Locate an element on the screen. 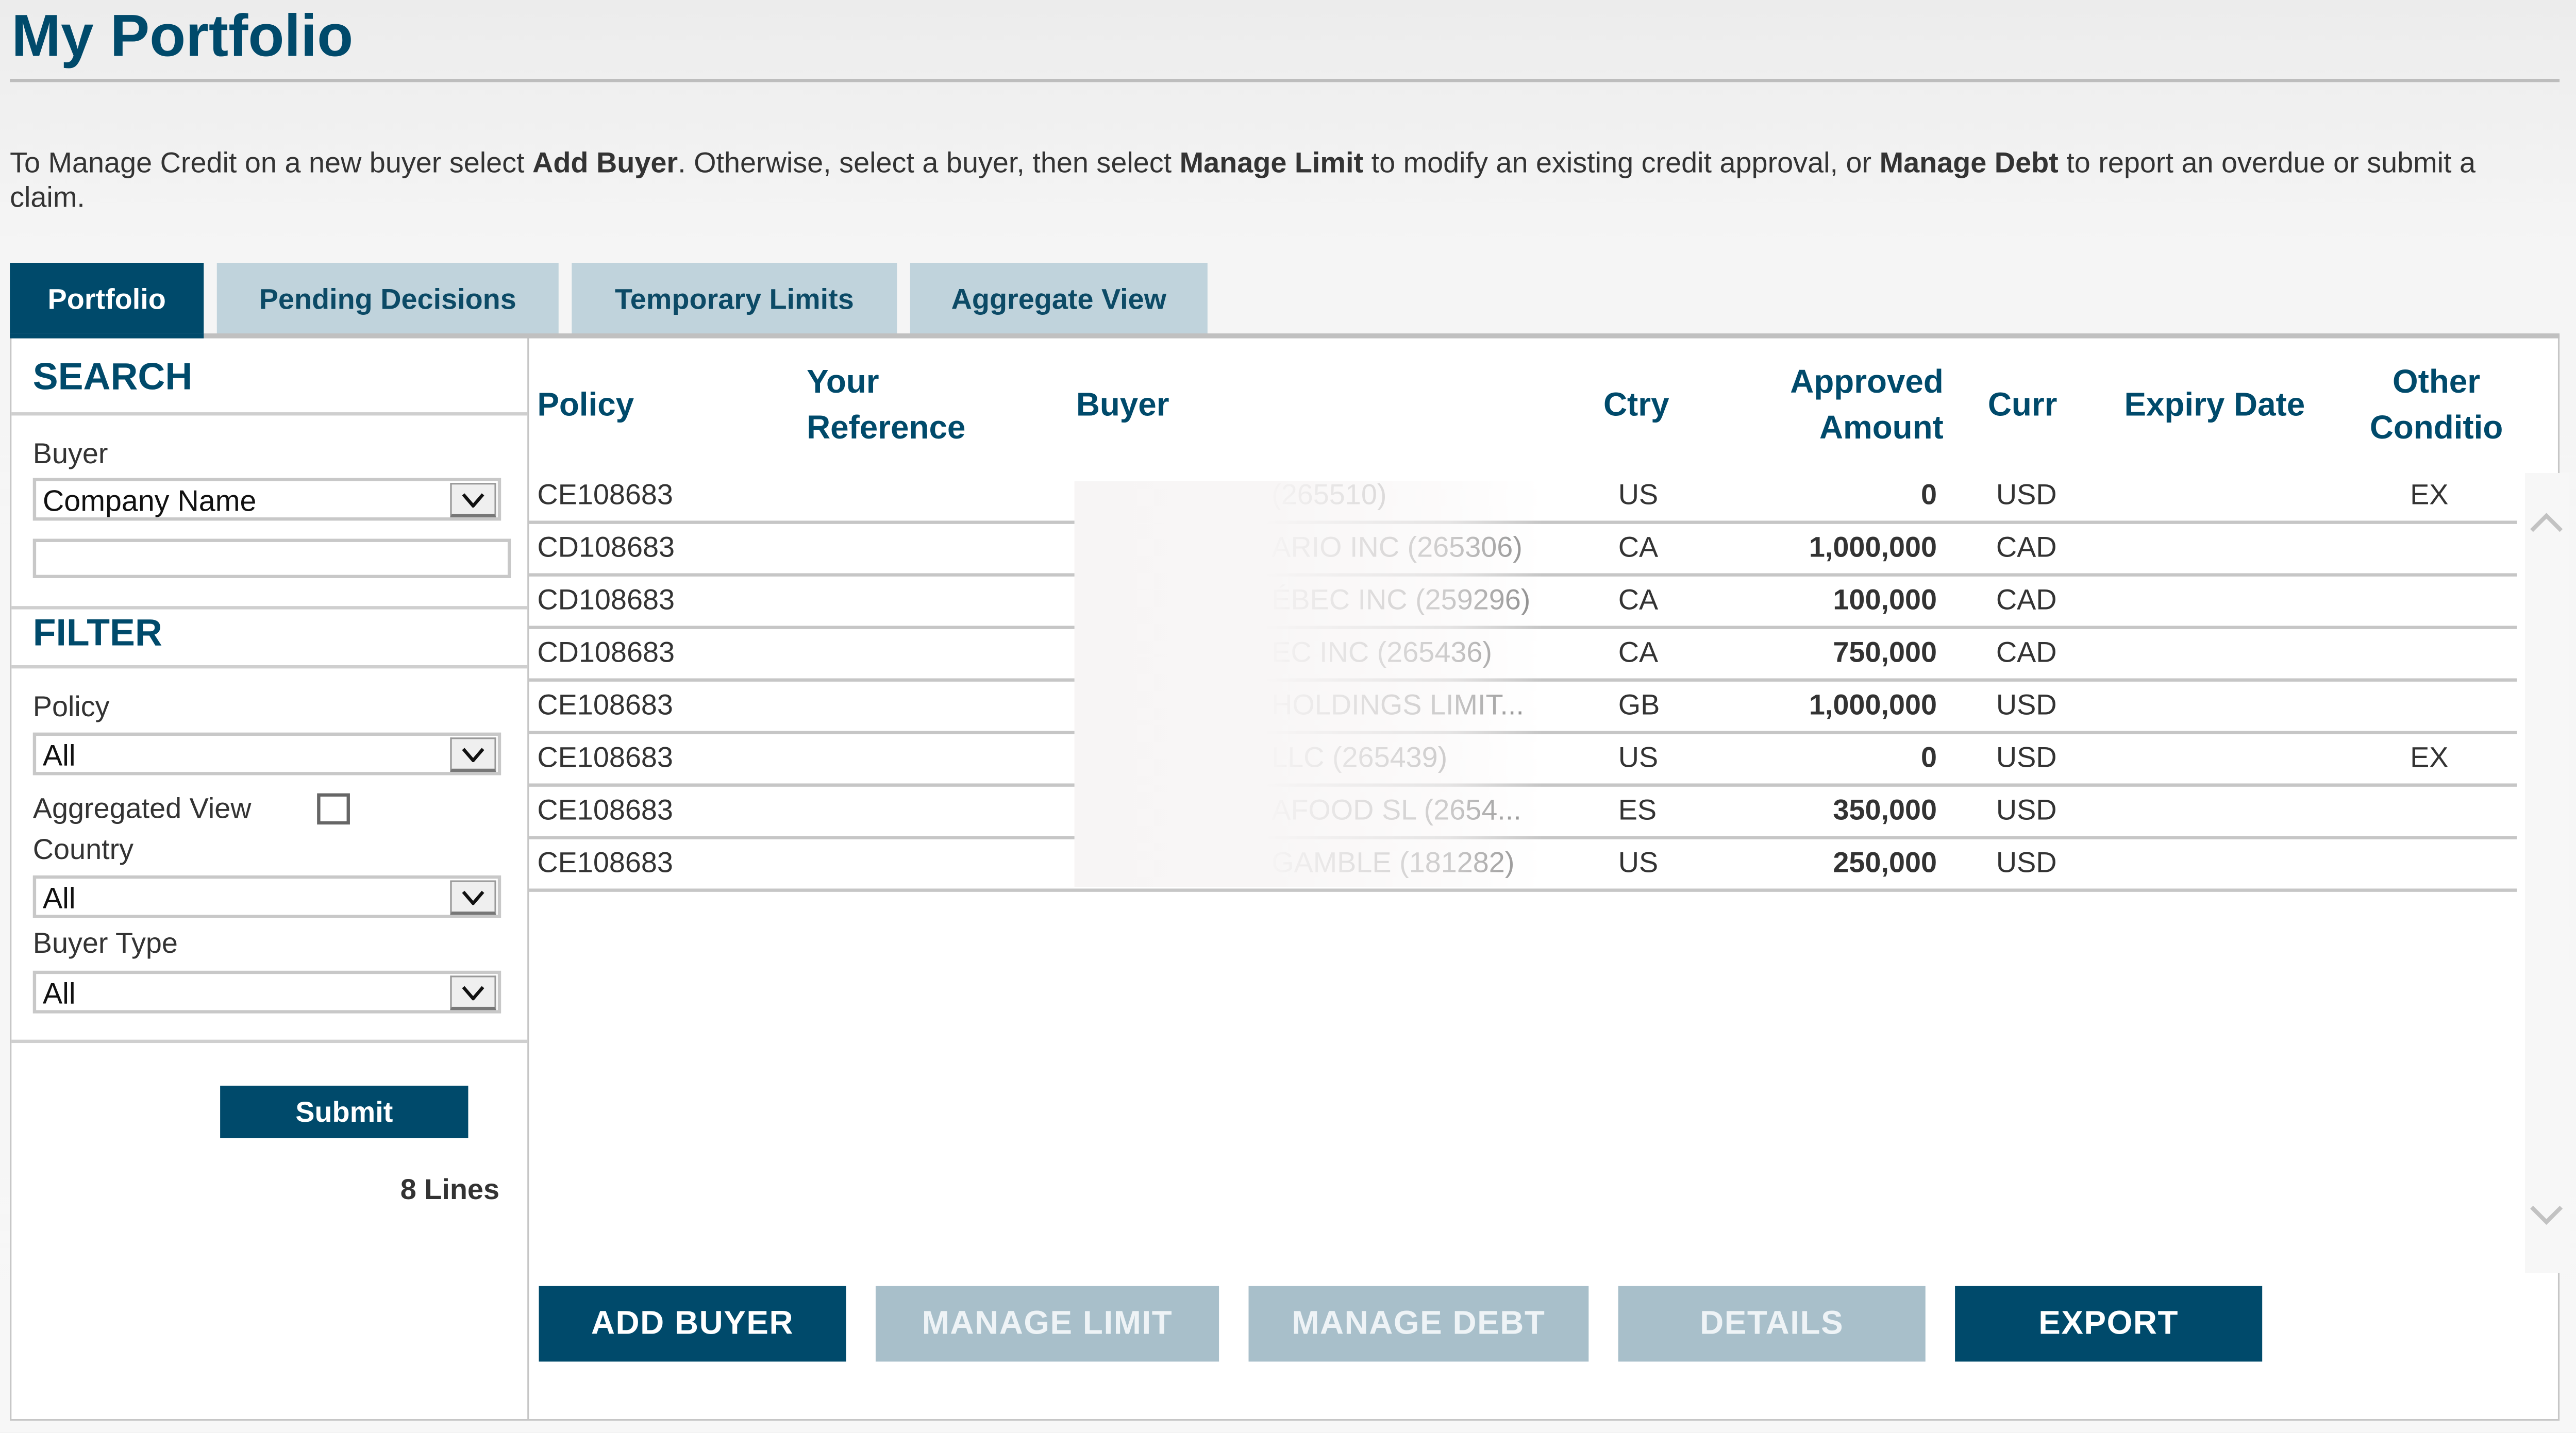  details-button: DETAILS is located at coordinates (1772, 1324).